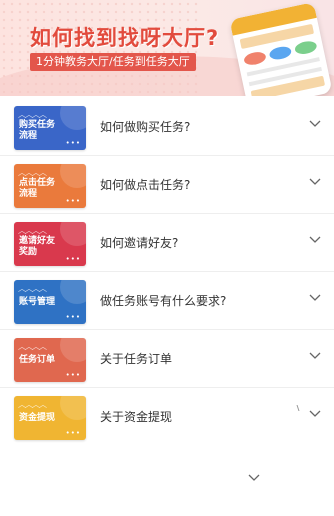  What do you see at coordinates (163, 301) in the screenshot?
I see `faq-item-label: 做任务账号有什么要求?` at bounding box center [163, 301].